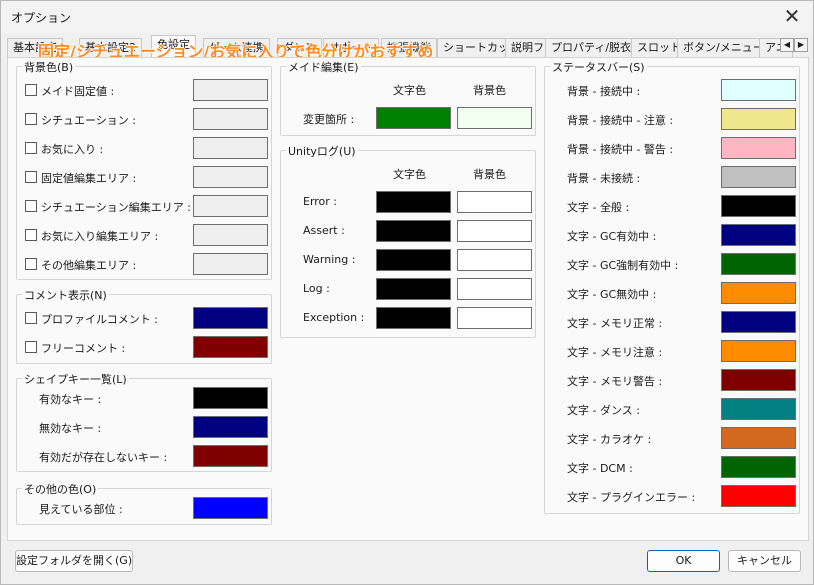 The width and height of the screenshot is (814, 585). Describe the element at coordinates (801, 45) in the screenshot. I see `tab-scroll-right-icon: ▶` at that location.